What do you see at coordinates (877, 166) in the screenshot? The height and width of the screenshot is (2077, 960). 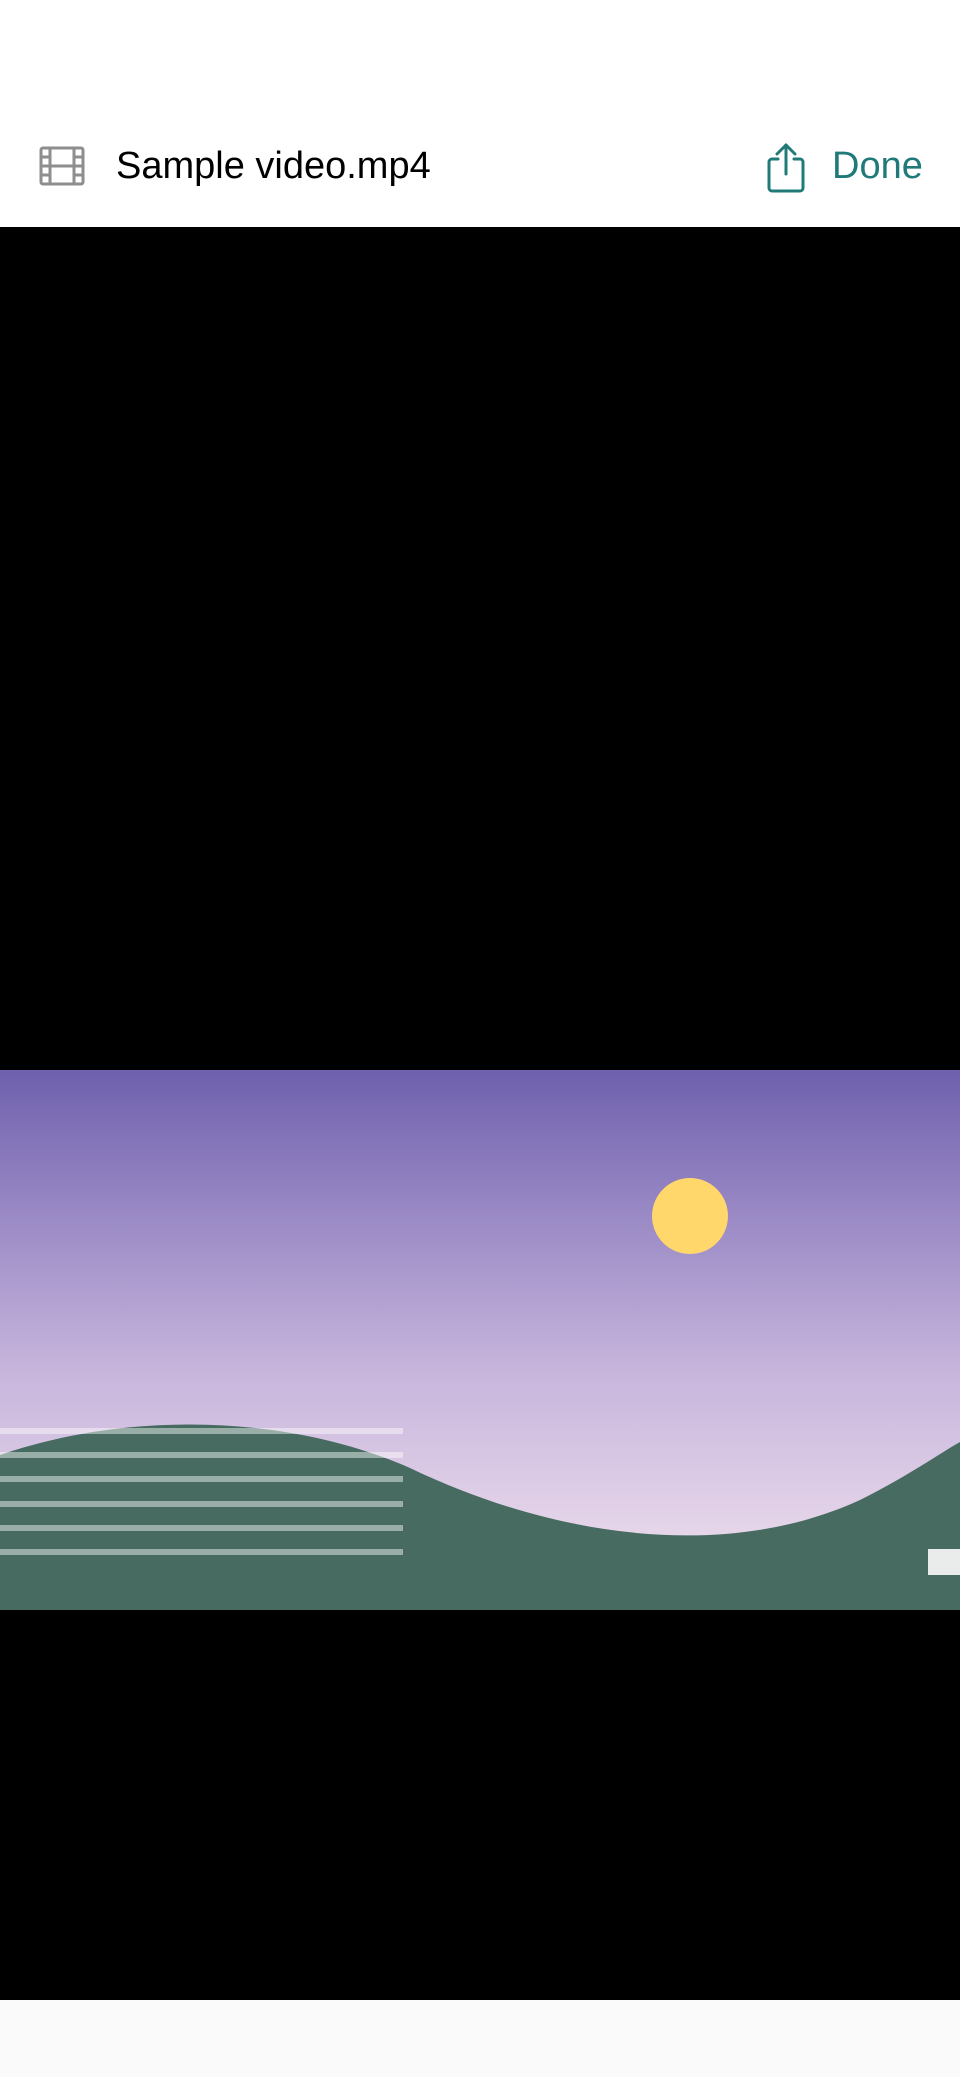 I see `done-button: Done` at bounding box center [877, 166].